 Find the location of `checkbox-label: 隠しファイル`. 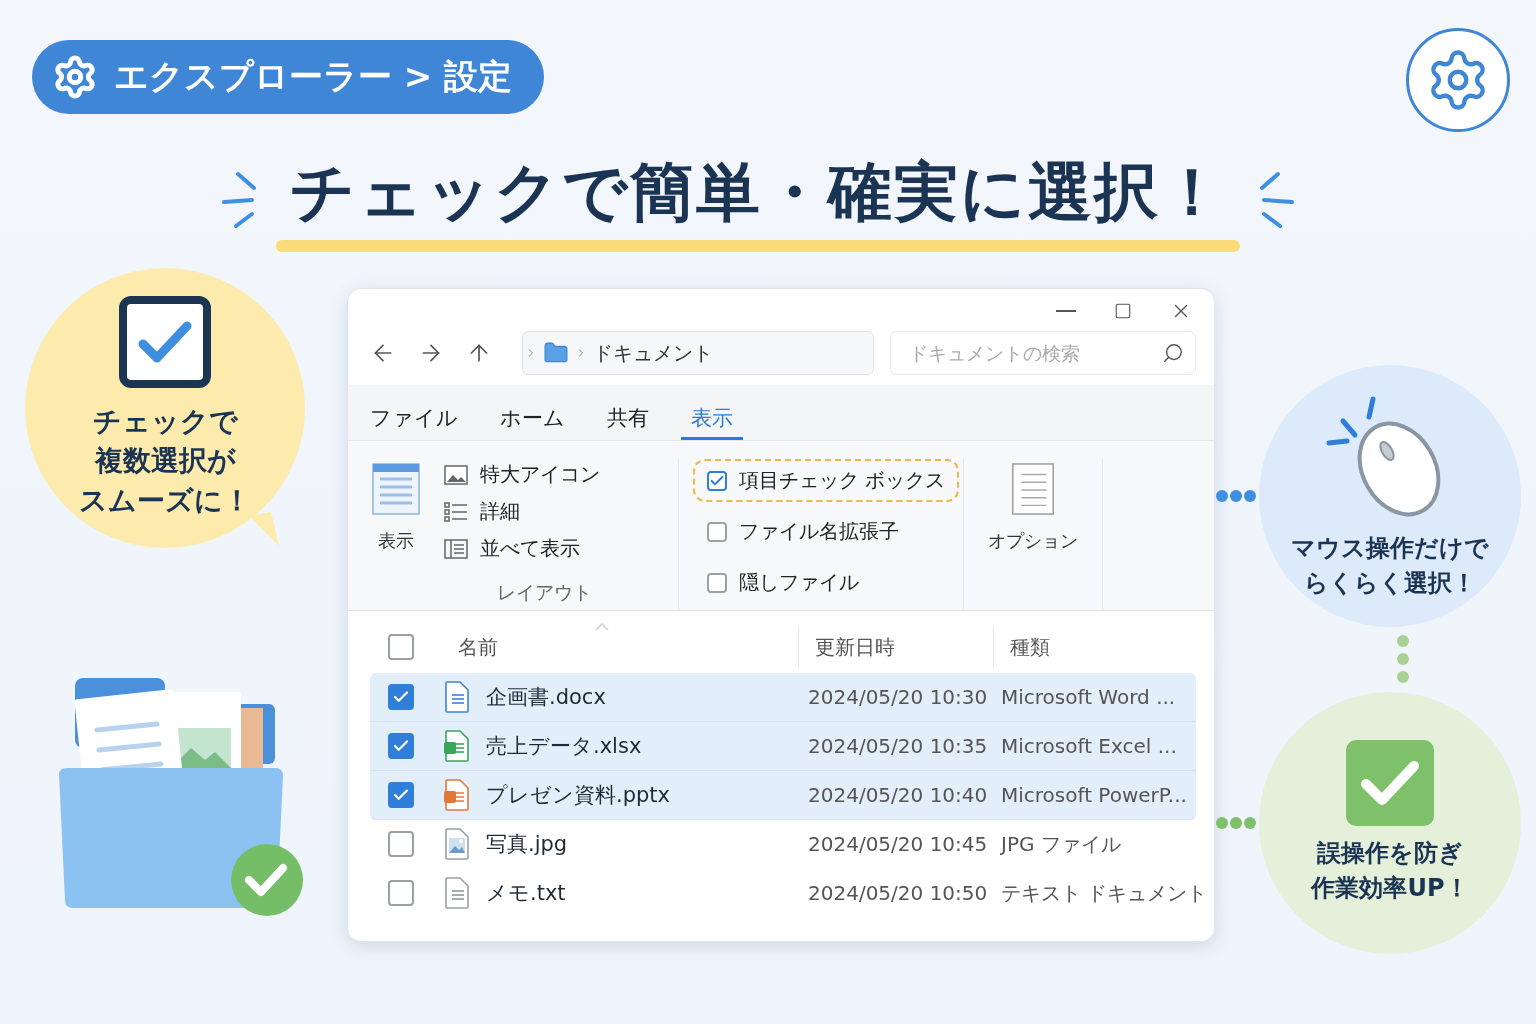

checkbox-label: 隠しファイル is located at coordinates (799, 582).